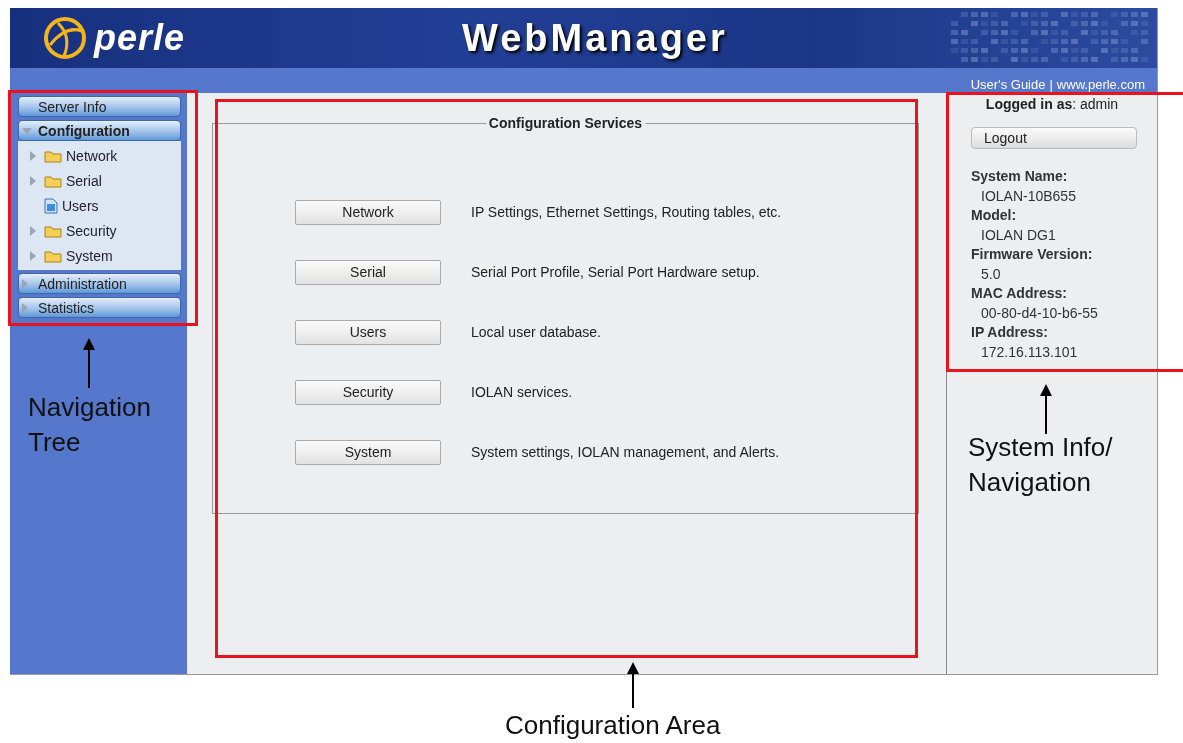 The width and height of the screenshot is (1183, 743). Describe the element at coordinates (1100, 85) in the screenshot. I see `website-link: www.perle.com` at that location.